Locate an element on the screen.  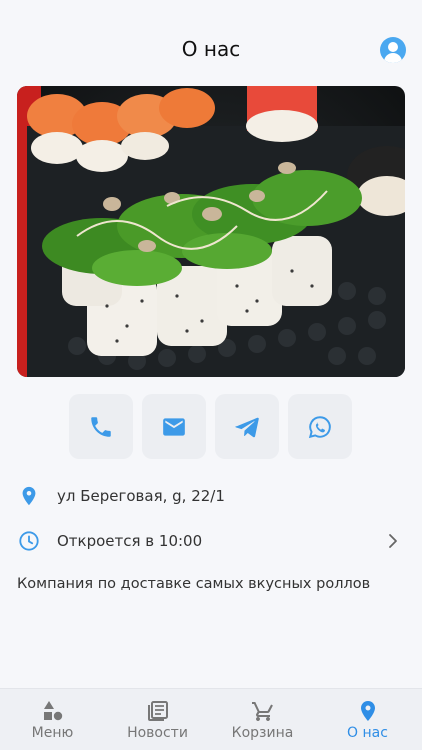
page-title: О нас is located at coordinates (211, 49).